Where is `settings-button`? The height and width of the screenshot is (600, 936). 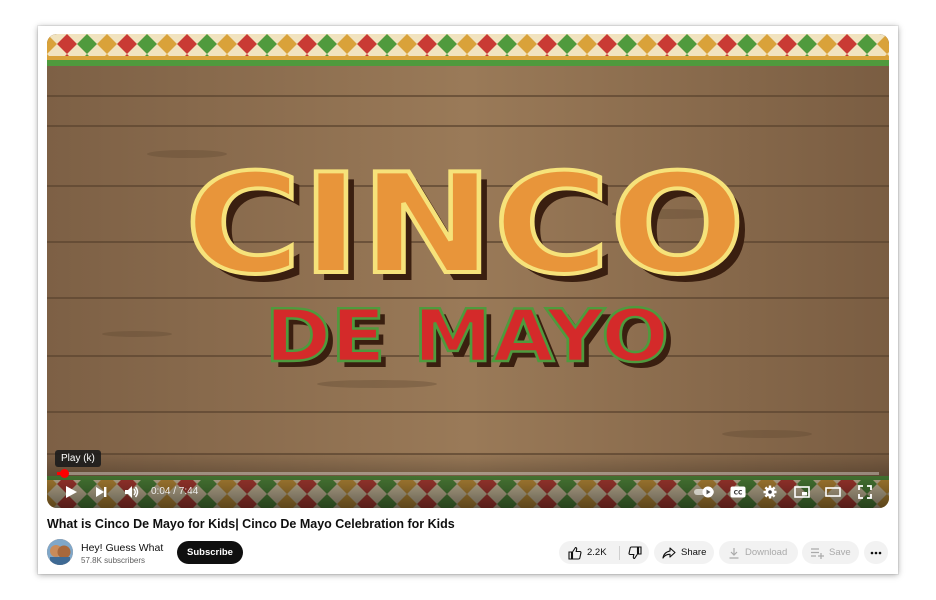 settings-button is located at coordinates (770, 492).